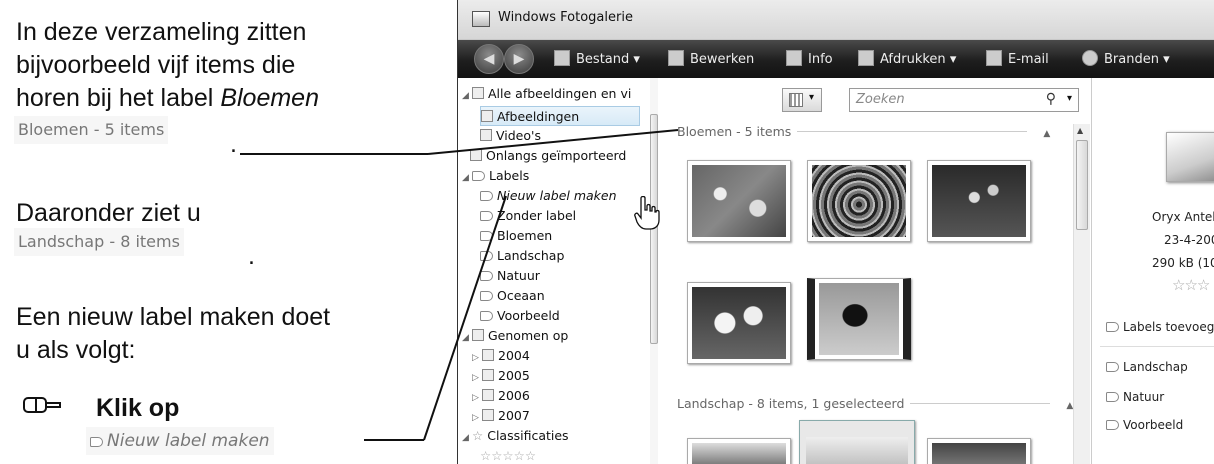 This screenshot has width=1214, height=464. Describe the element at coordinates (1069, 98) in the screenshot. I see `chevron-down-icon: ▾` at that location.